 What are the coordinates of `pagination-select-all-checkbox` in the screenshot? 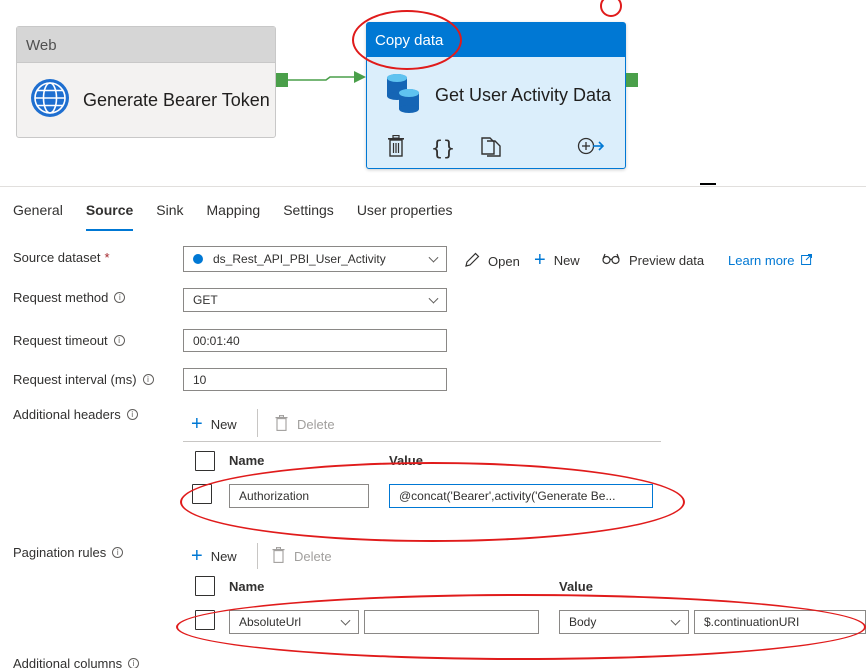 It's located at (205, 586).